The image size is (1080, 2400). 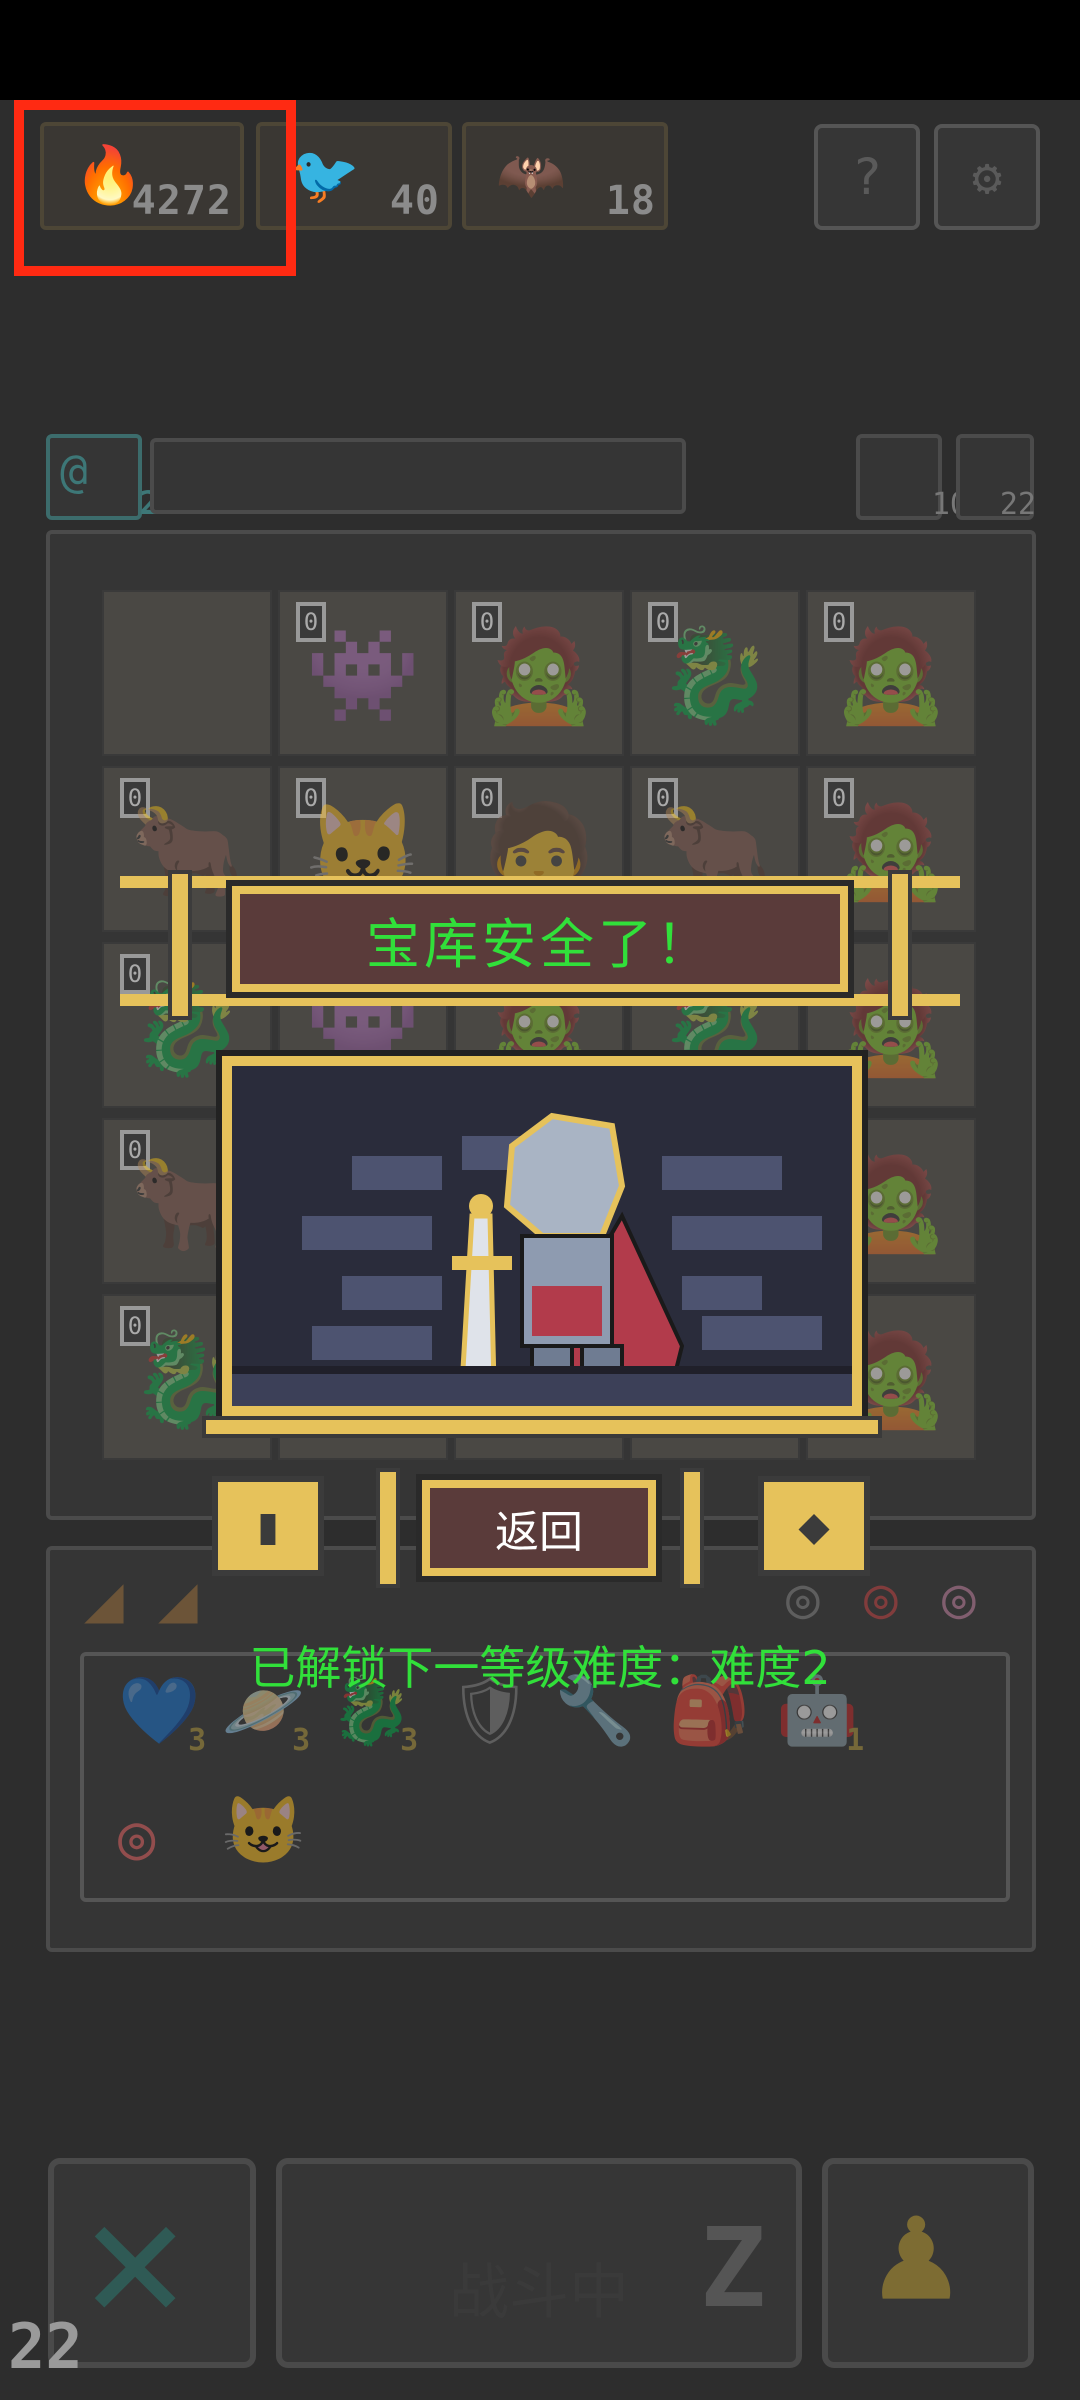 What do you see at coordinates (568, 1250) in the screenshot?
I see `knight-icon` at bounding box center [568, 1250].